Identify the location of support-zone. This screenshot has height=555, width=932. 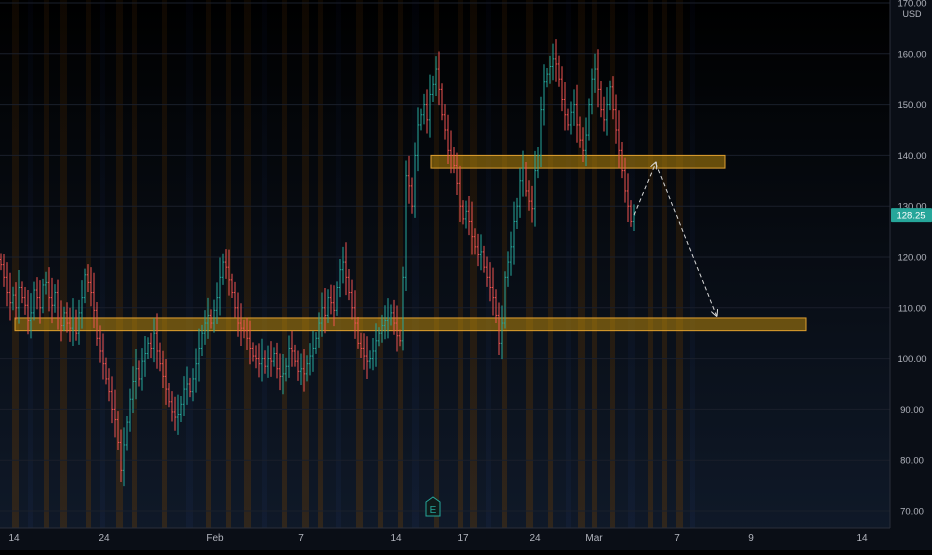
(410, 324).